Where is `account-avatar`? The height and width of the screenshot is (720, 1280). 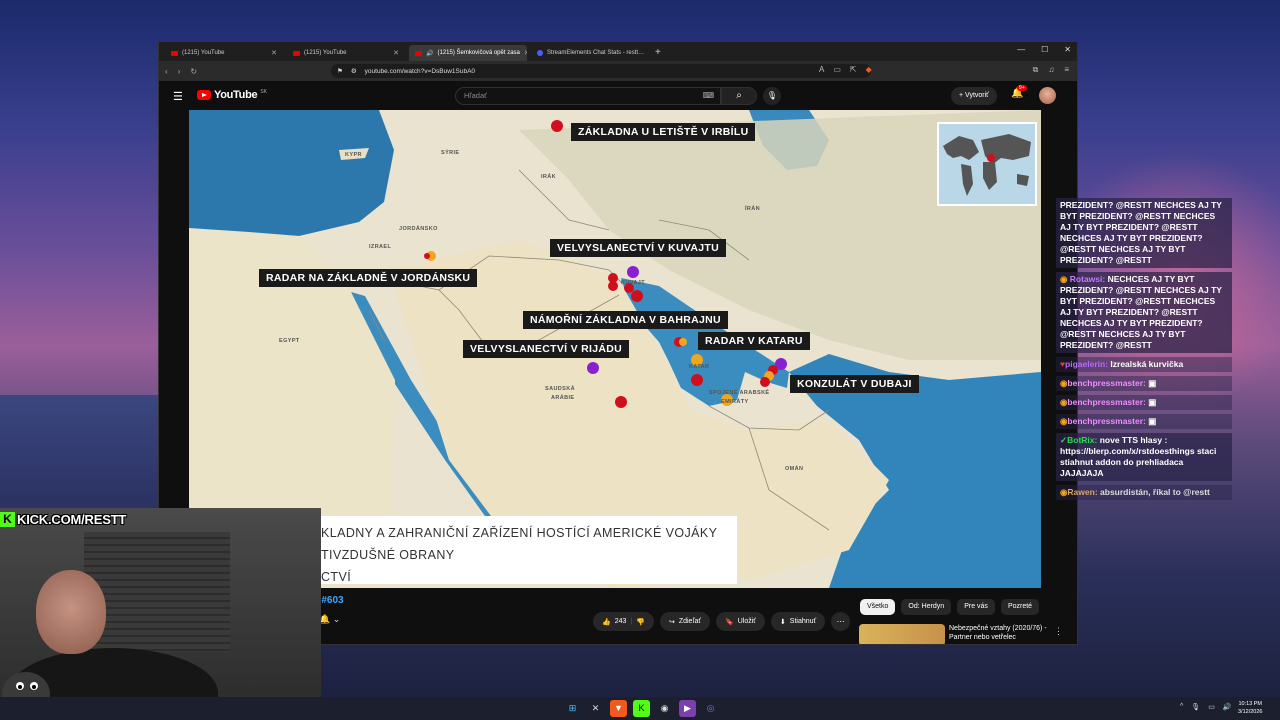
account-avatar is located at coordinates (1047, 95).